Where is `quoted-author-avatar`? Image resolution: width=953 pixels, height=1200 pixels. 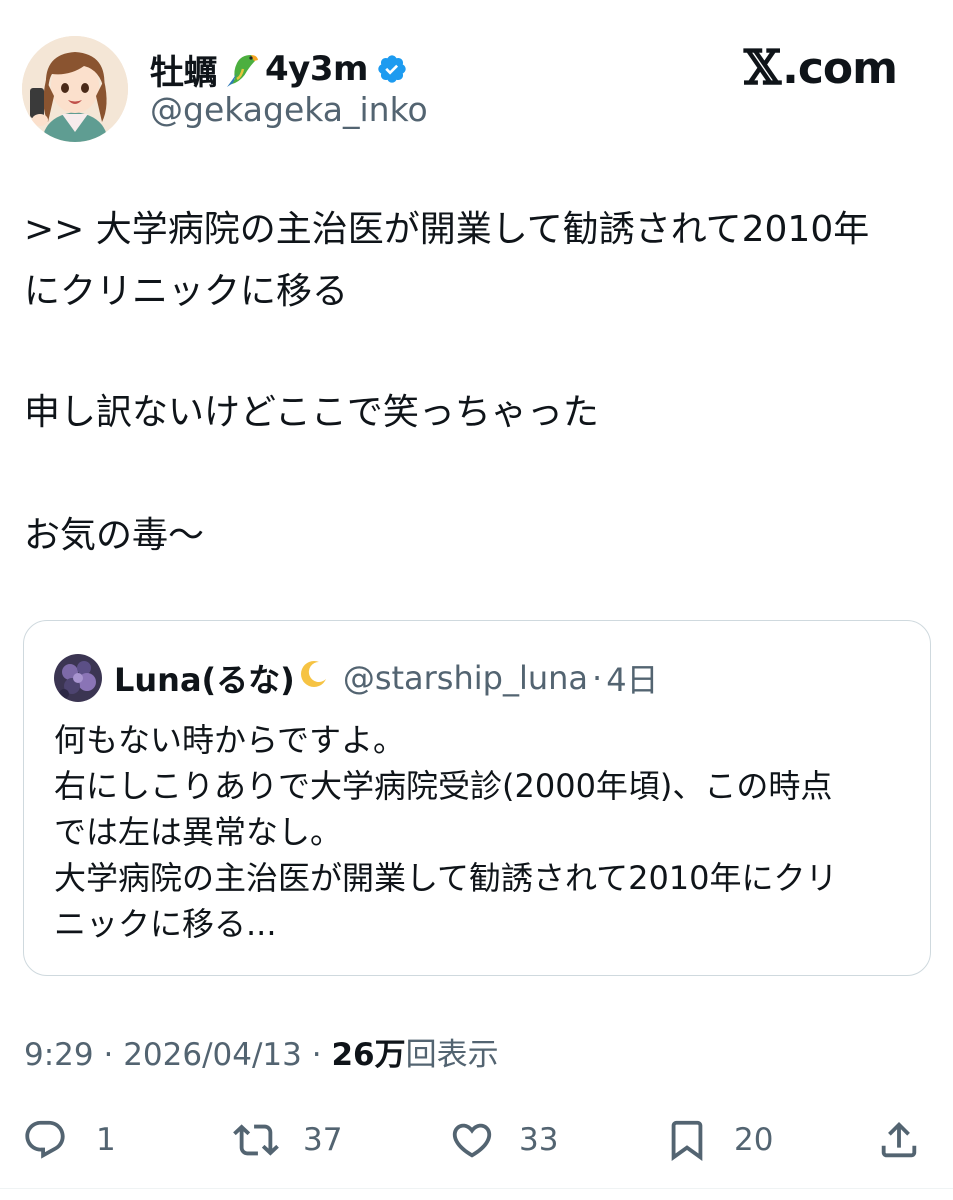
quoted-author-avatar is located at coordinates (78, 678).